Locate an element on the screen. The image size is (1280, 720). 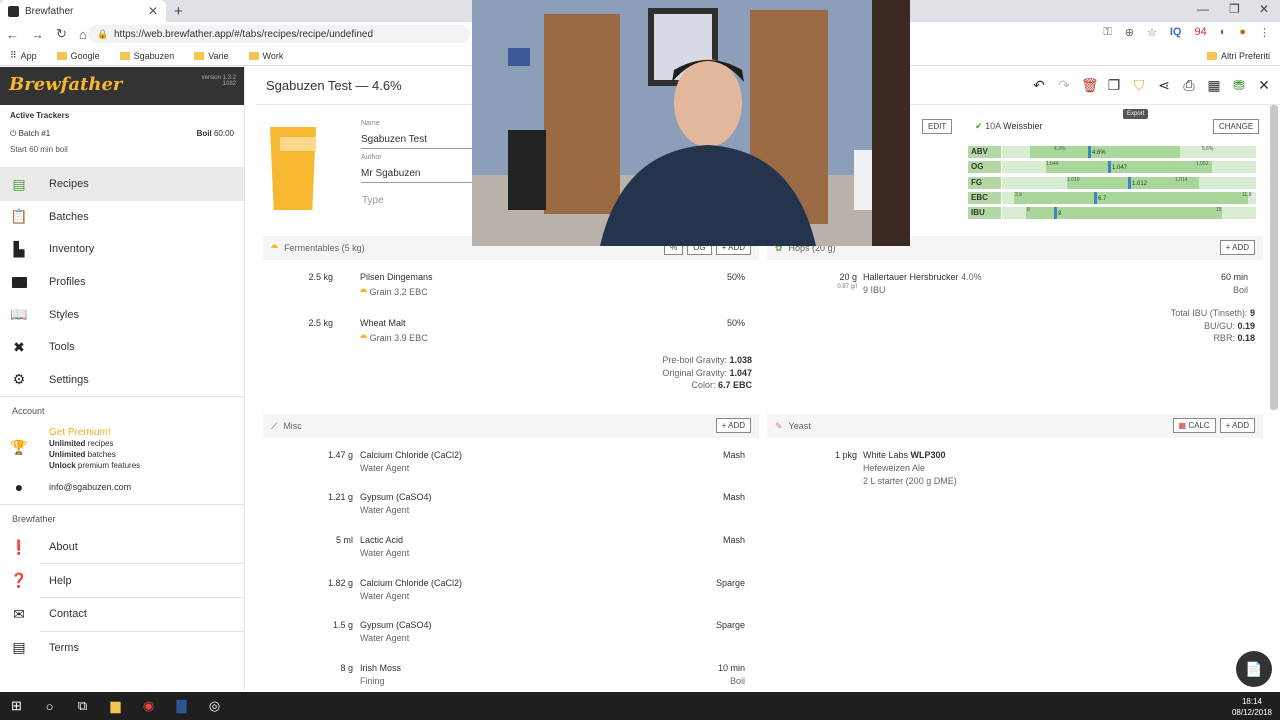
zoom-icon: ⊕ is located at coordinates (1129, 32).